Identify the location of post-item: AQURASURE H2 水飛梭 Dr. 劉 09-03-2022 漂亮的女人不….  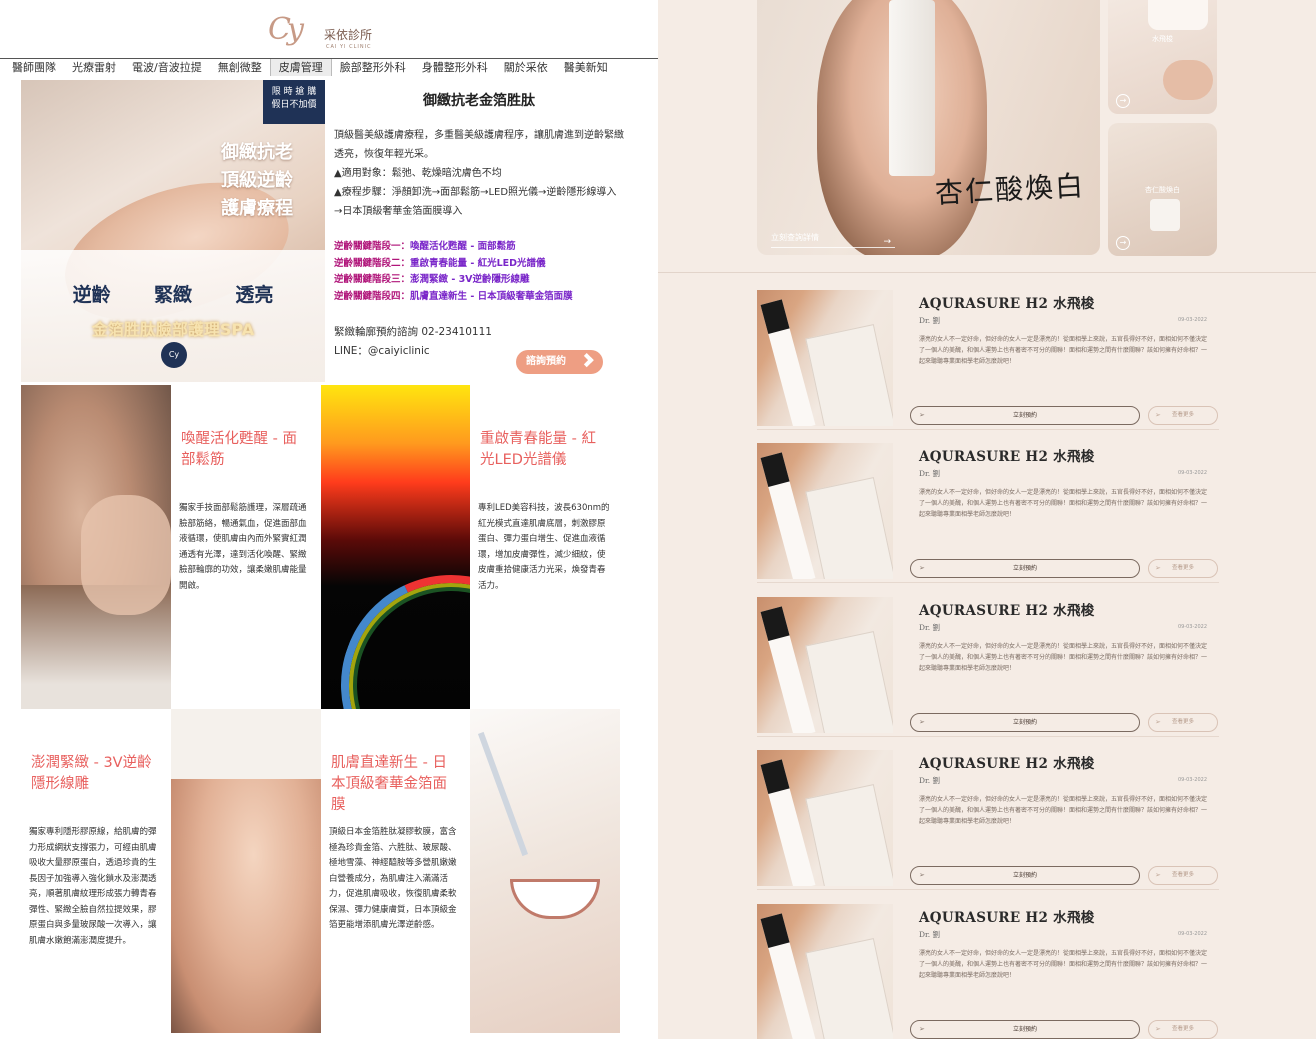
(988, 968).